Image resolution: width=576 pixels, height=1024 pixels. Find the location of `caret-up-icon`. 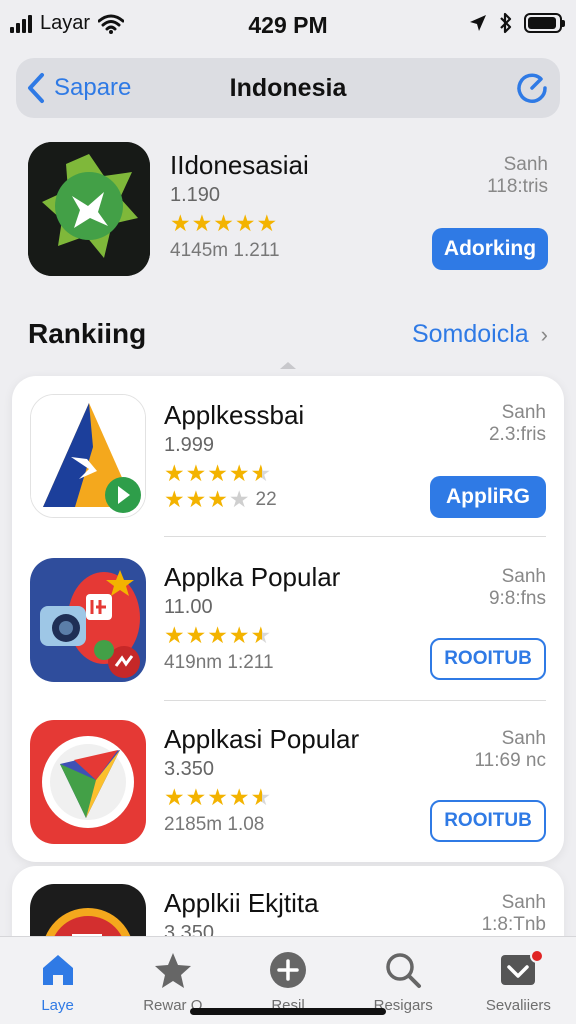

caret-up-icon is located at coordinates (288, 365).